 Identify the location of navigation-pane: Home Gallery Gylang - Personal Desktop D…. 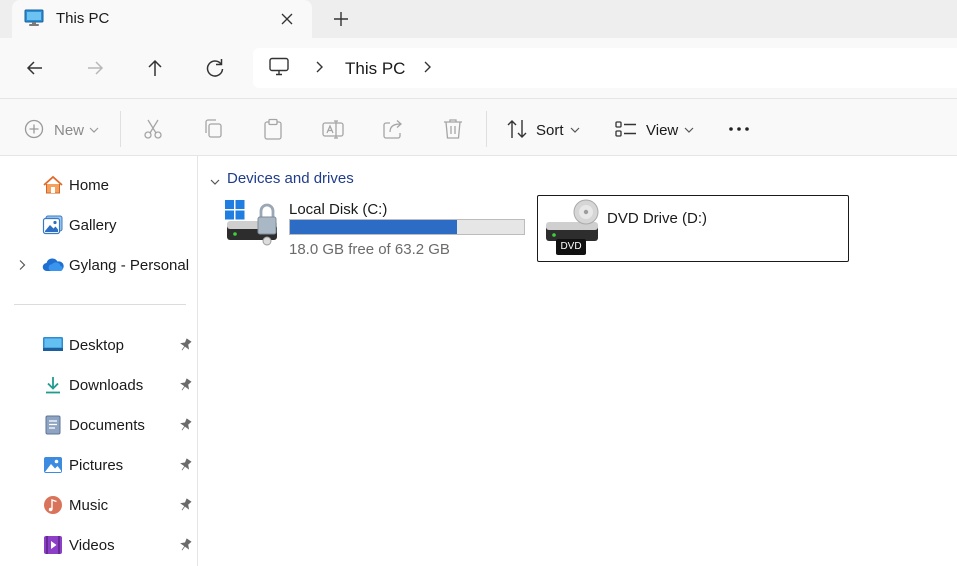
(99, 361).